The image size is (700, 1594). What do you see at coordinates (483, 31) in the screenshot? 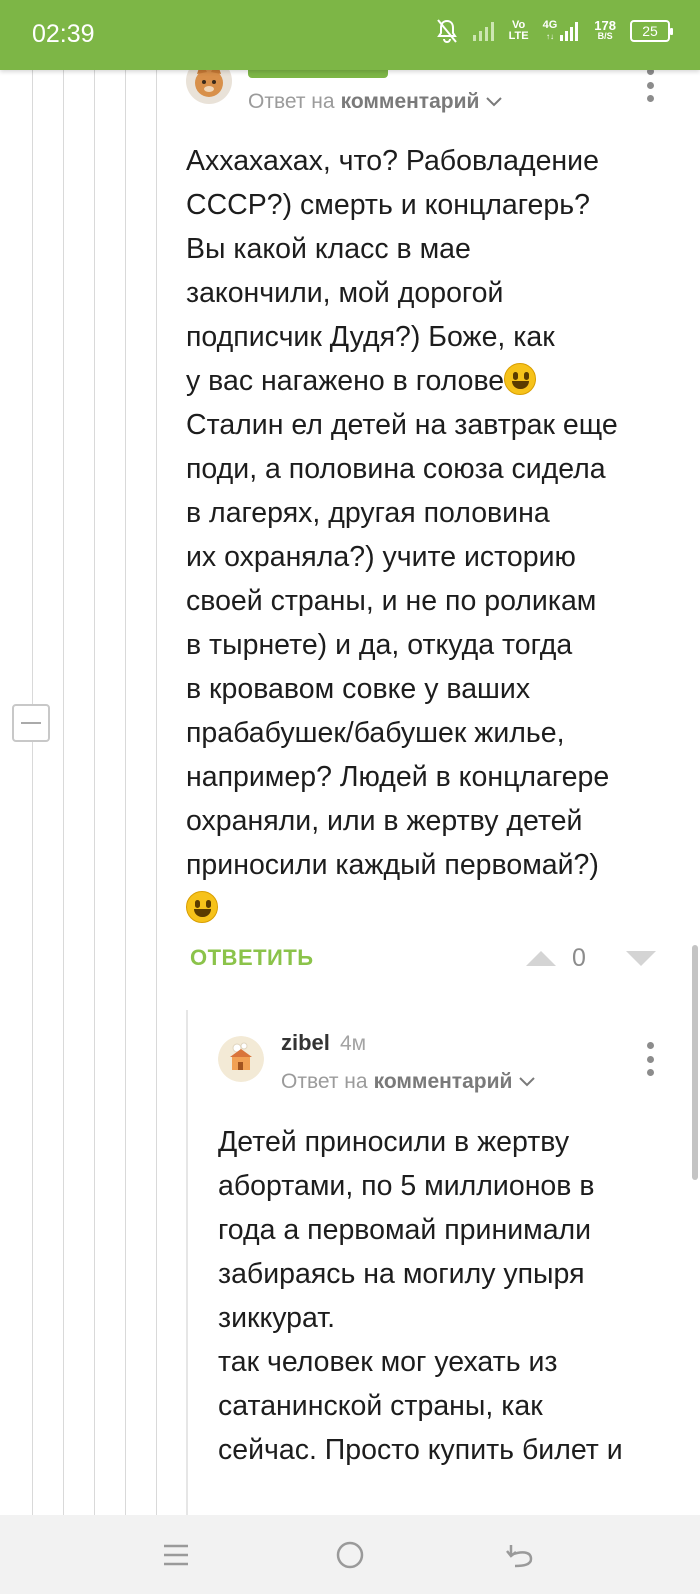
I see `signal-weak-icon` at bounding box center [483, 31].